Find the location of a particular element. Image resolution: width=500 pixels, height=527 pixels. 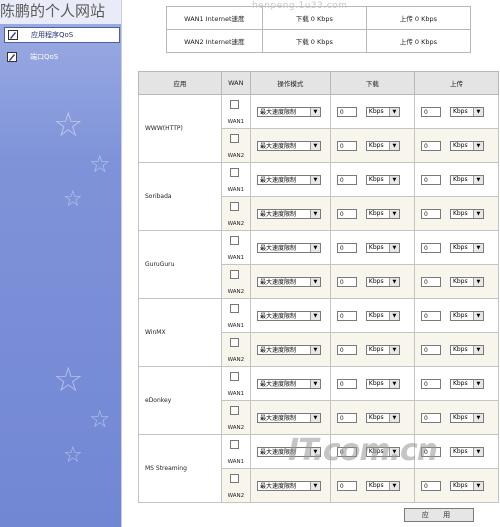

apply-button: 应 用 is located at coordinates (439, 515).